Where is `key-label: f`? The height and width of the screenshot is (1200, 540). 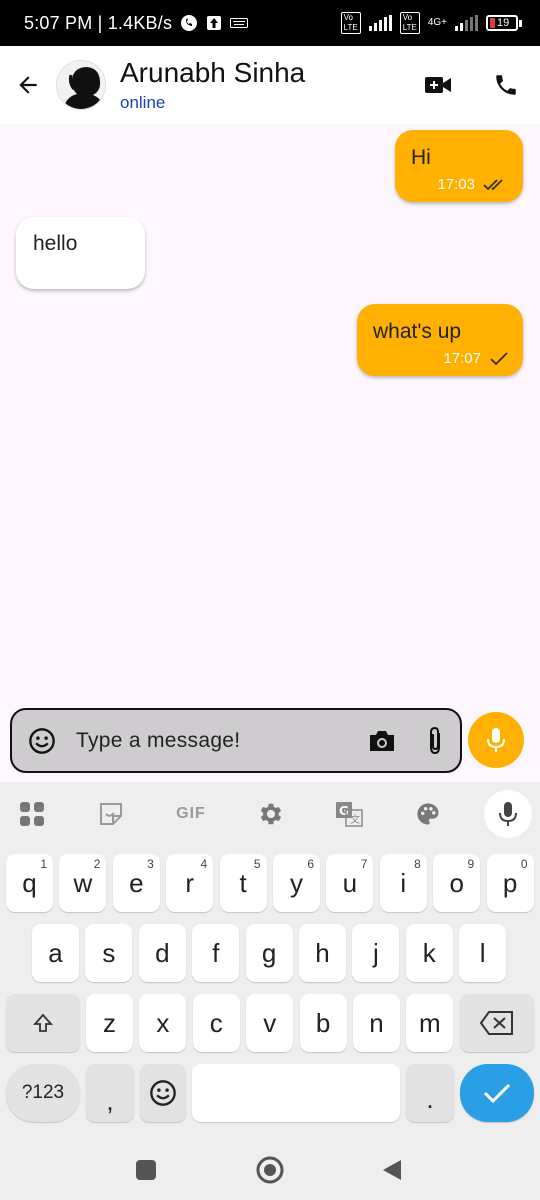
key-label: f is located at coordinates (216, 952).